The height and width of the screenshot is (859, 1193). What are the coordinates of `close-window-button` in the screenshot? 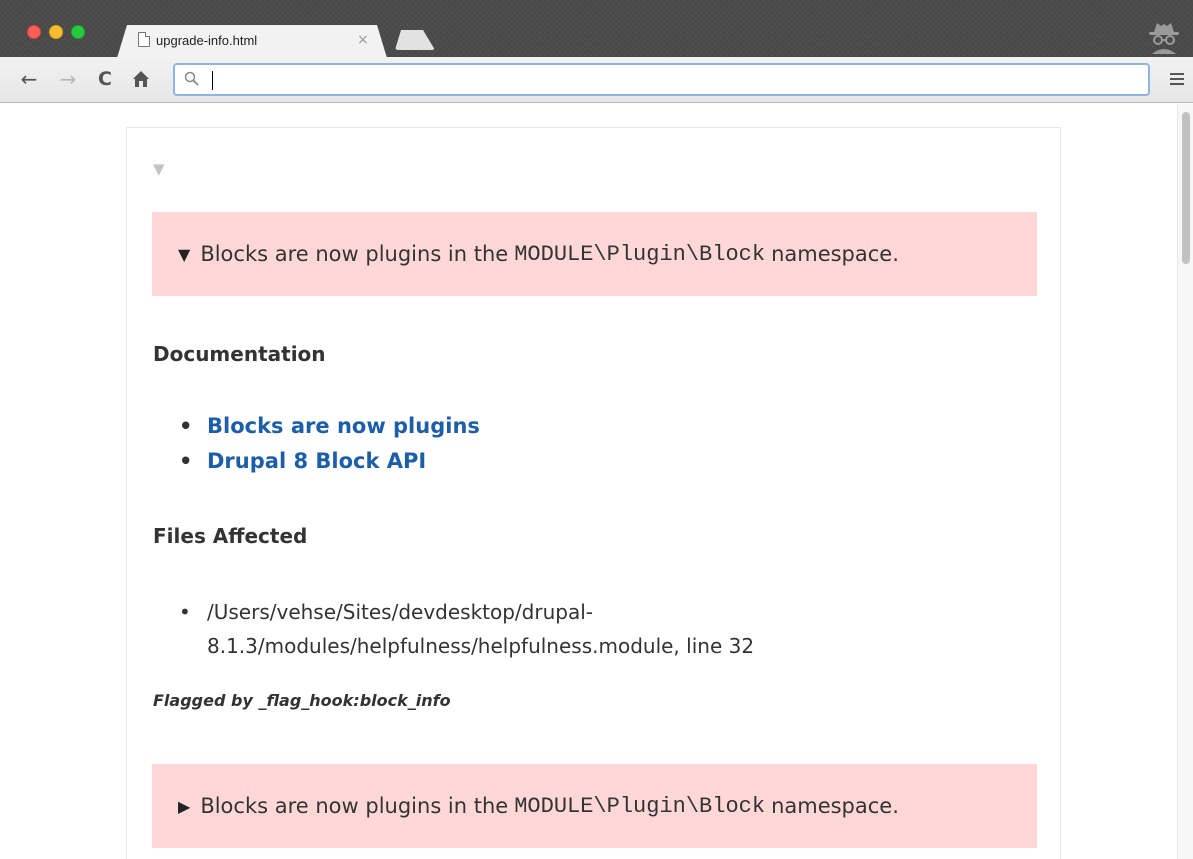 It's located at (34, 32).